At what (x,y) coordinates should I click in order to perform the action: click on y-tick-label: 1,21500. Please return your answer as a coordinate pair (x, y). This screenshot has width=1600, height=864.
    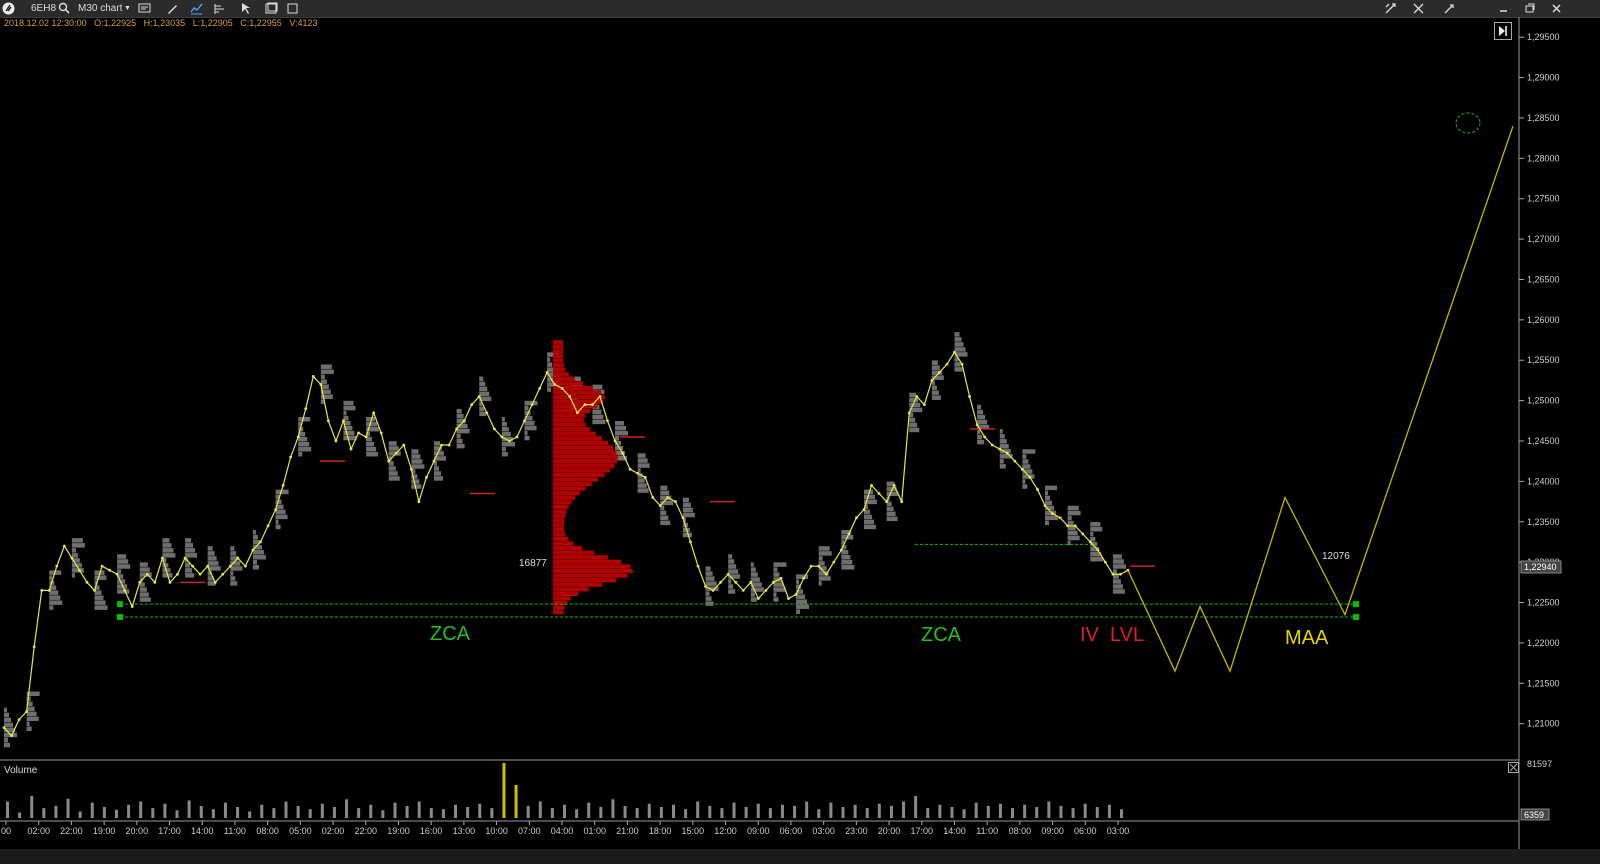
    Looking at the image, I should click on (1543, 683).